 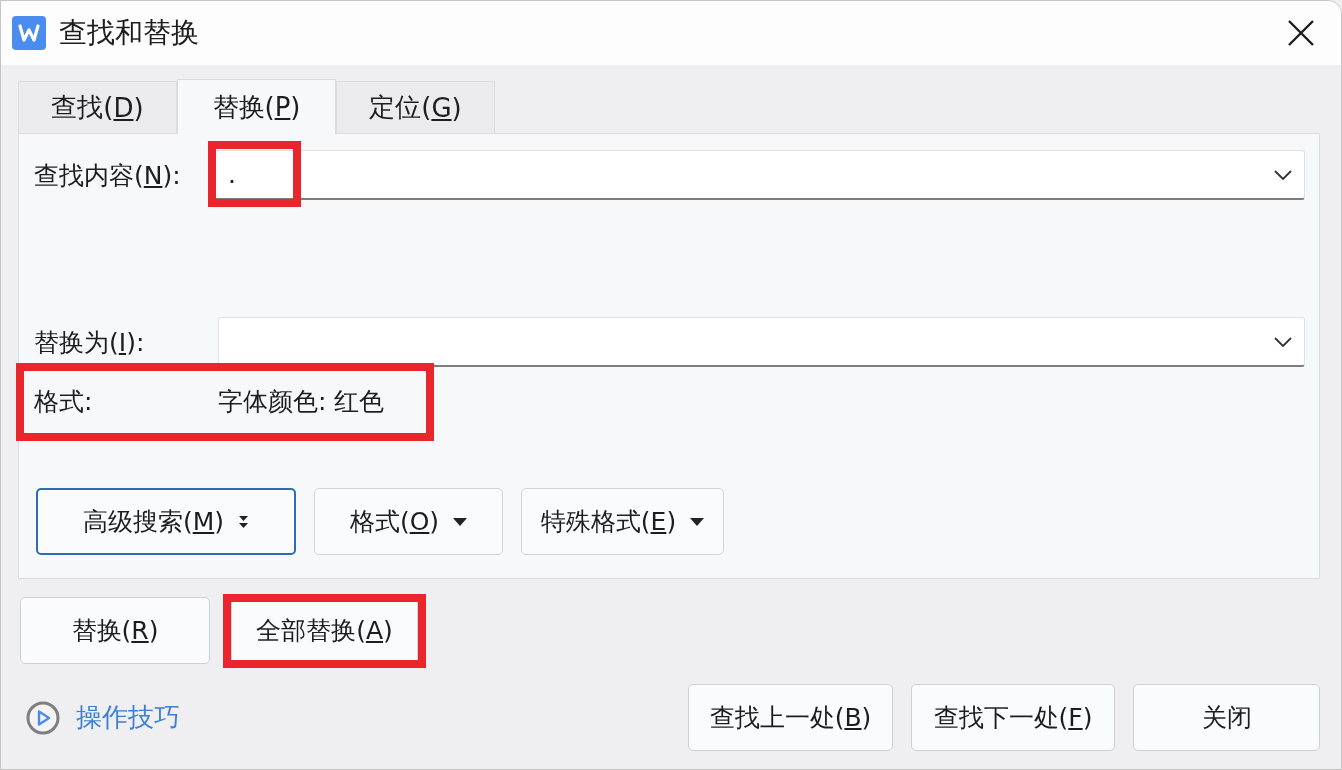 I want to click on tab: 替换(P), so click(x=256, y=106).